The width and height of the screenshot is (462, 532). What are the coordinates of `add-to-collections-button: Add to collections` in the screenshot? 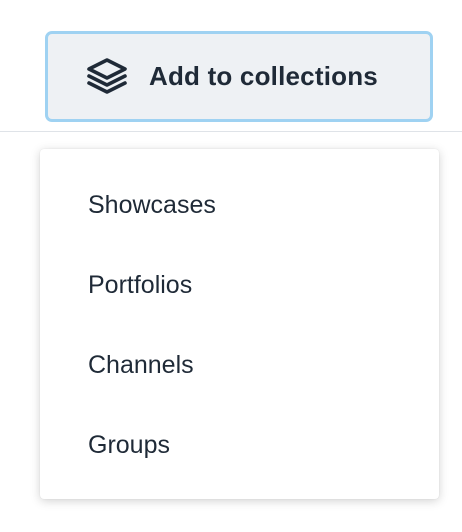 It's located at (239, 76).